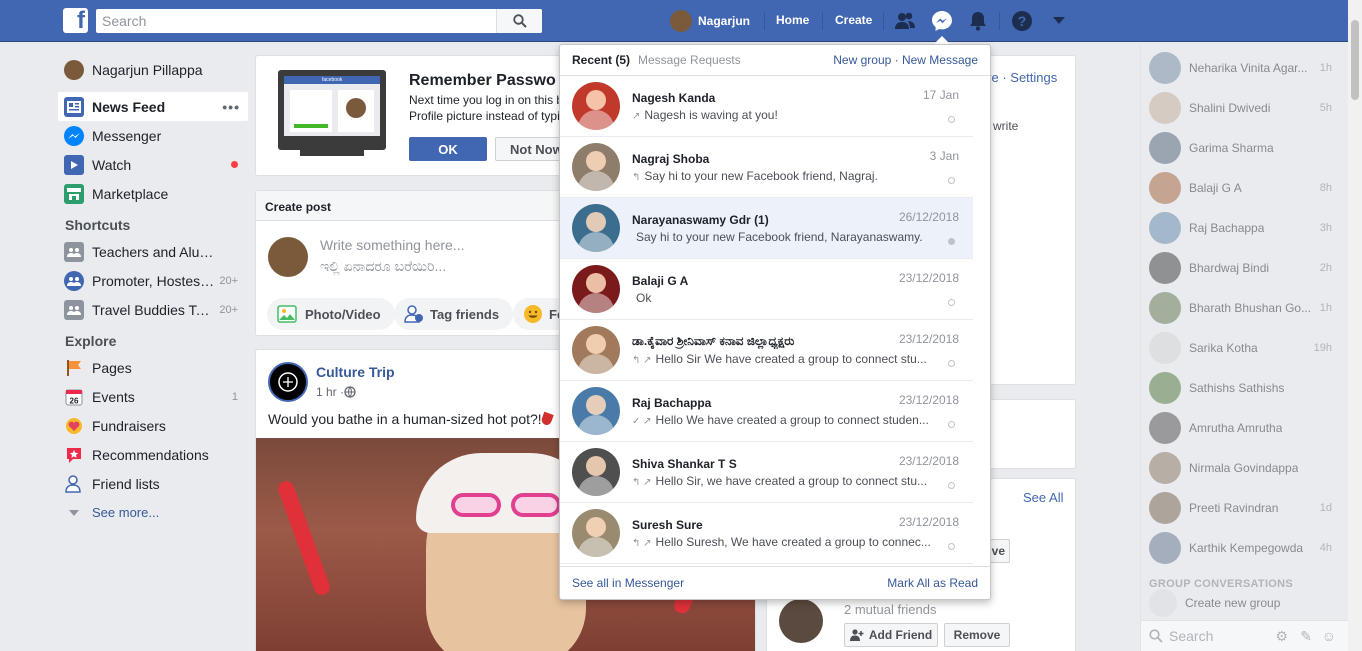 This screenshot has height=651, width=1362. I want to click on chat-contact: Shalini Dwivedi 5h, so click(1244, 108).